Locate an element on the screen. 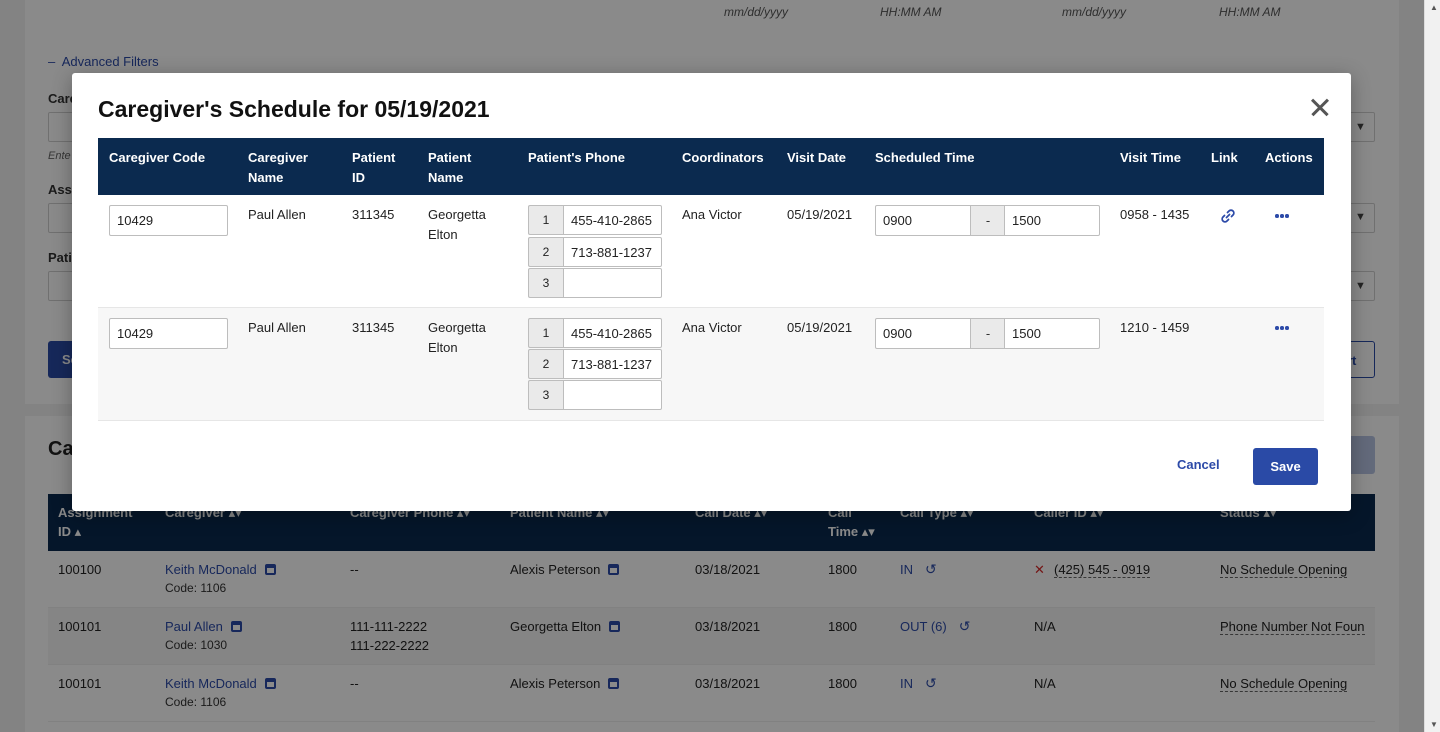 The image size is (1440, 732). th-patient-name: Patient Name is located at coordinates (450, 167).